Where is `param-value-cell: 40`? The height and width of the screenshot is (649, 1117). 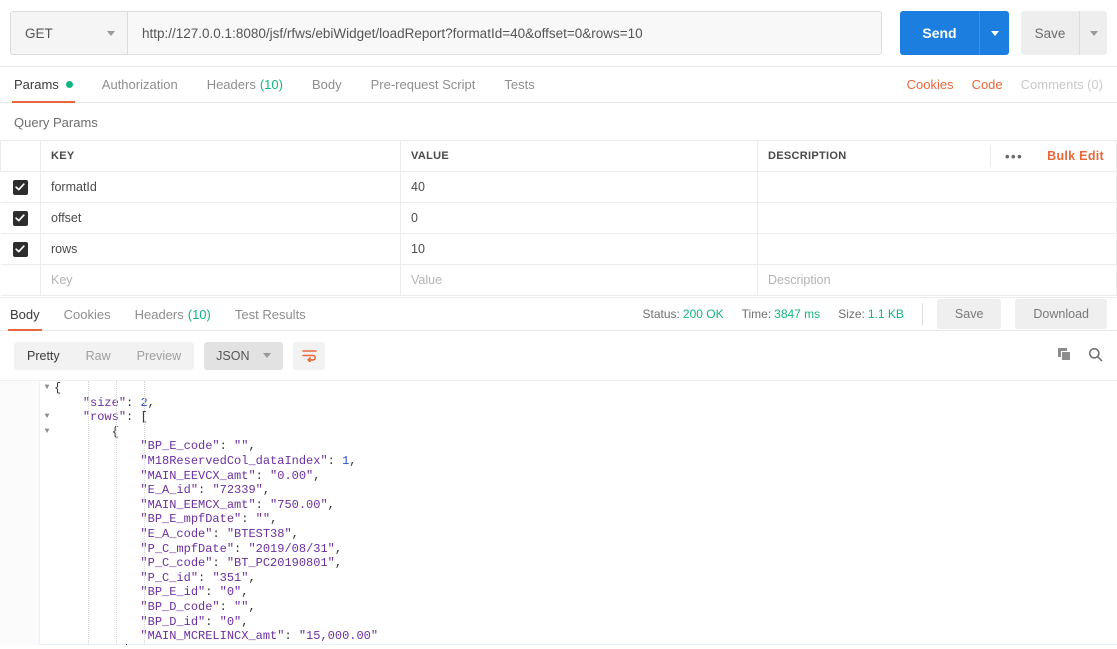
param-value-cell: 40 is located at coordinates (579, 187).